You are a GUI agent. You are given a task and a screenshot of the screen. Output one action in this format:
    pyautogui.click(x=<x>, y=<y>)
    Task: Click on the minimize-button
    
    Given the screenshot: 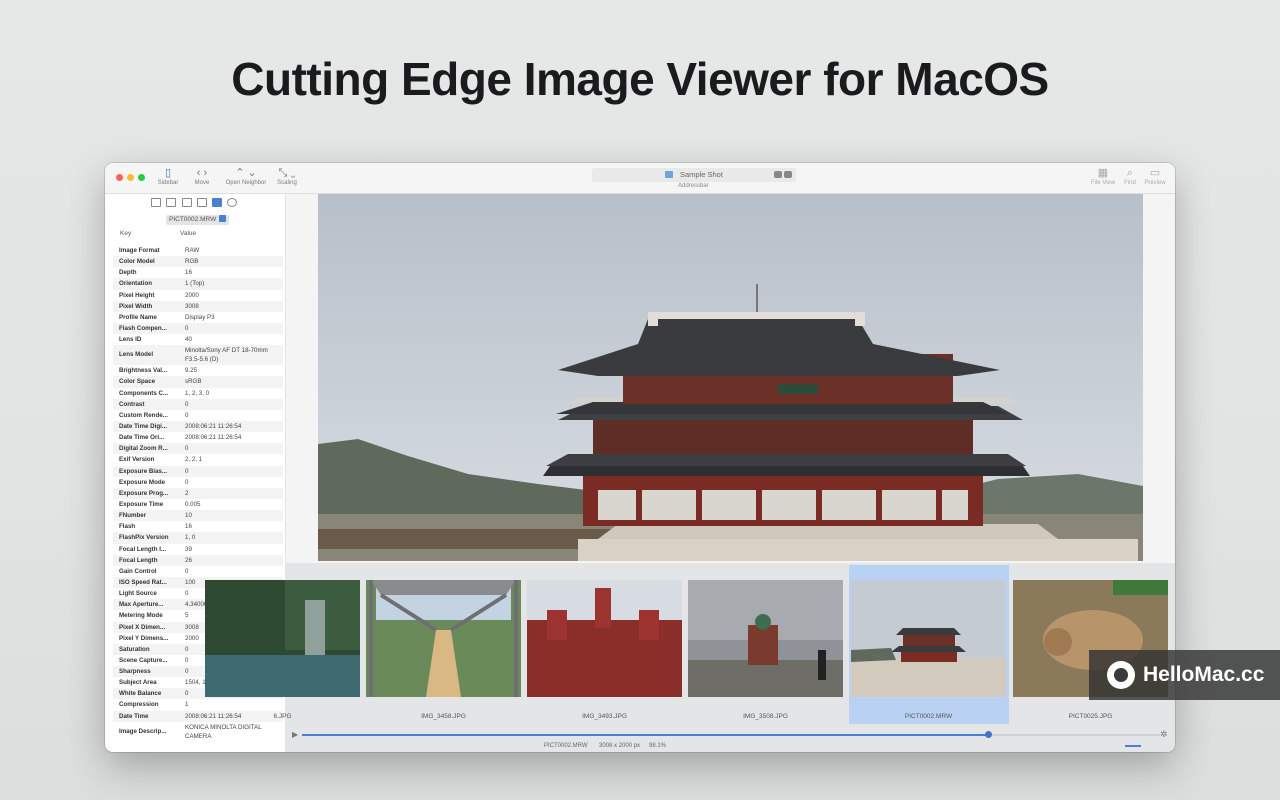 What is the action you would take?
    pyautogui.click(x=130, y=177)
    